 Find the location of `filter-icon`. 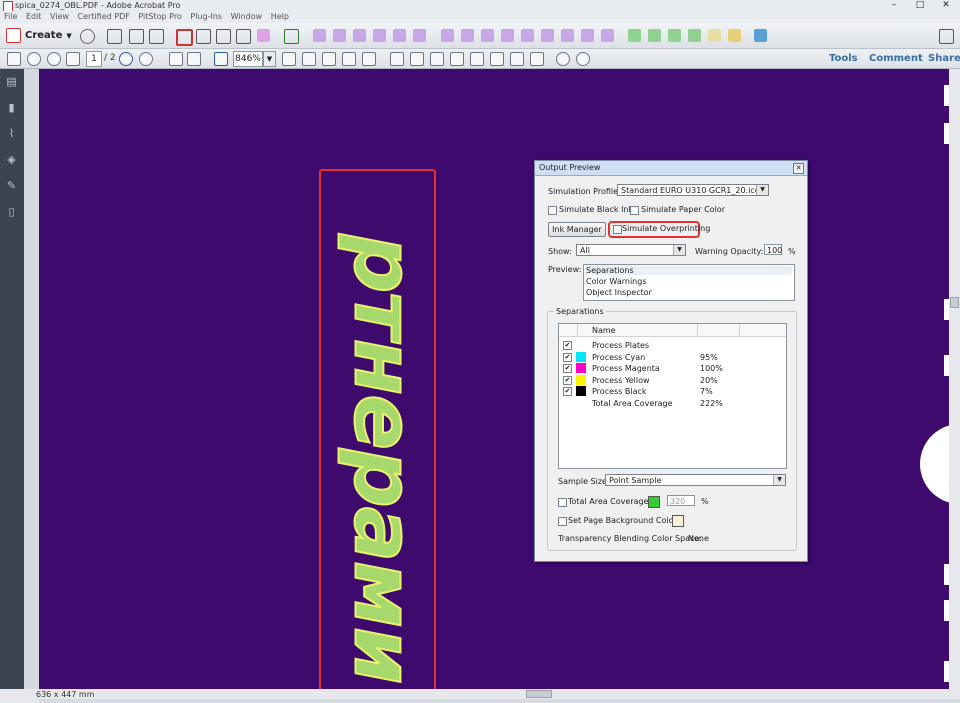

filter-icon is located at coordinates (359, 35).